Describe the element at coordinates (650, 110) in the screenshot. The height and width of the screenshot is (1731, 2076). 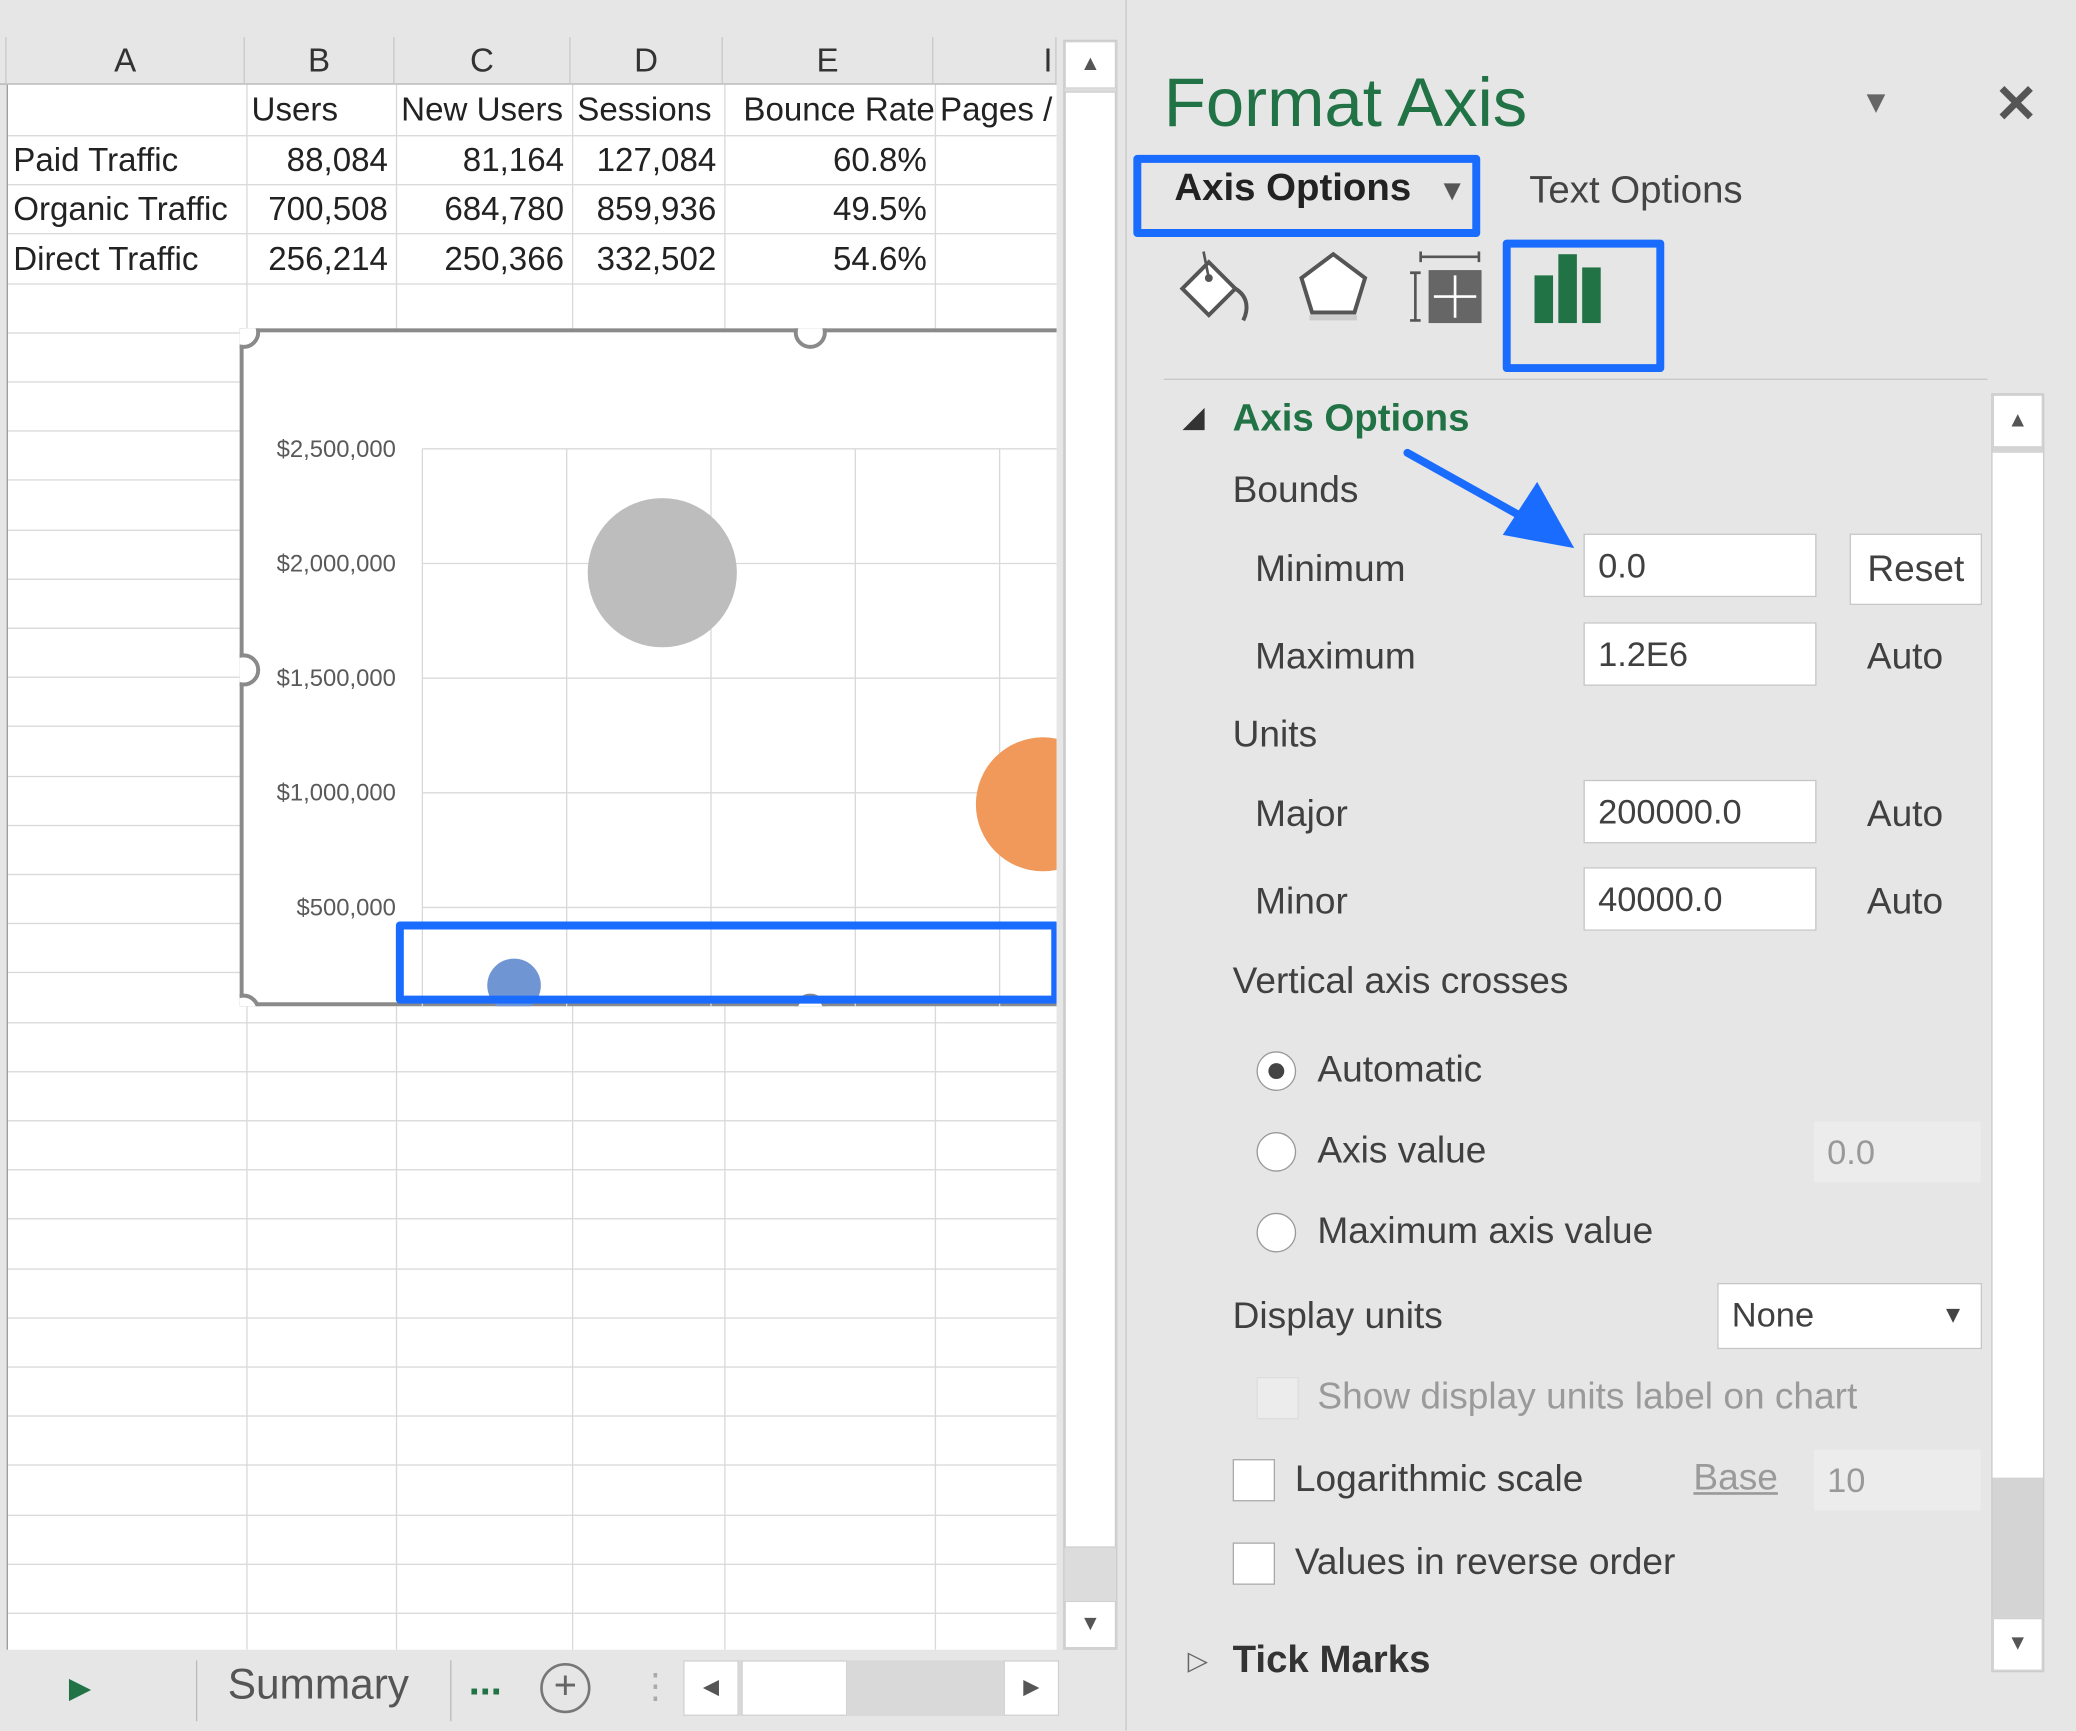
I see `column-title-cell: Sessions` at that location.